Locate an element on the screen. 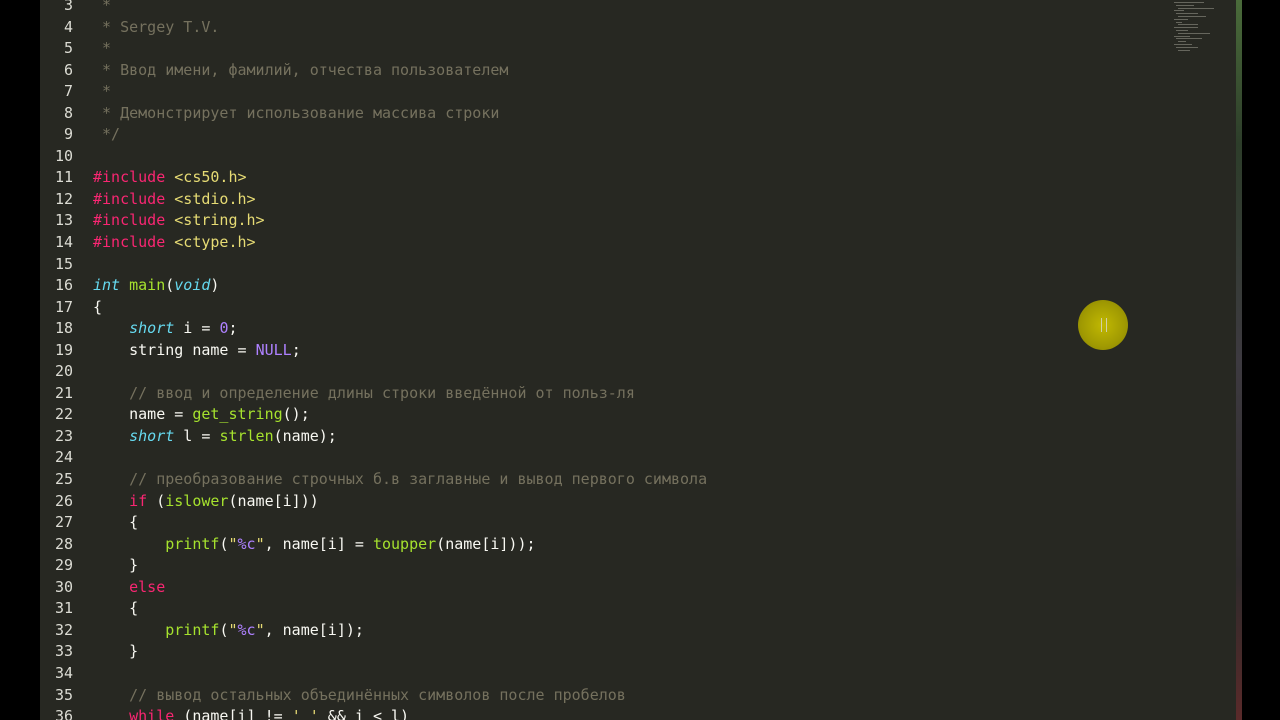 Image resolution: width=1280 pixels, height=720 pixels. line-number: 8 is located at coordinates (68, 112).